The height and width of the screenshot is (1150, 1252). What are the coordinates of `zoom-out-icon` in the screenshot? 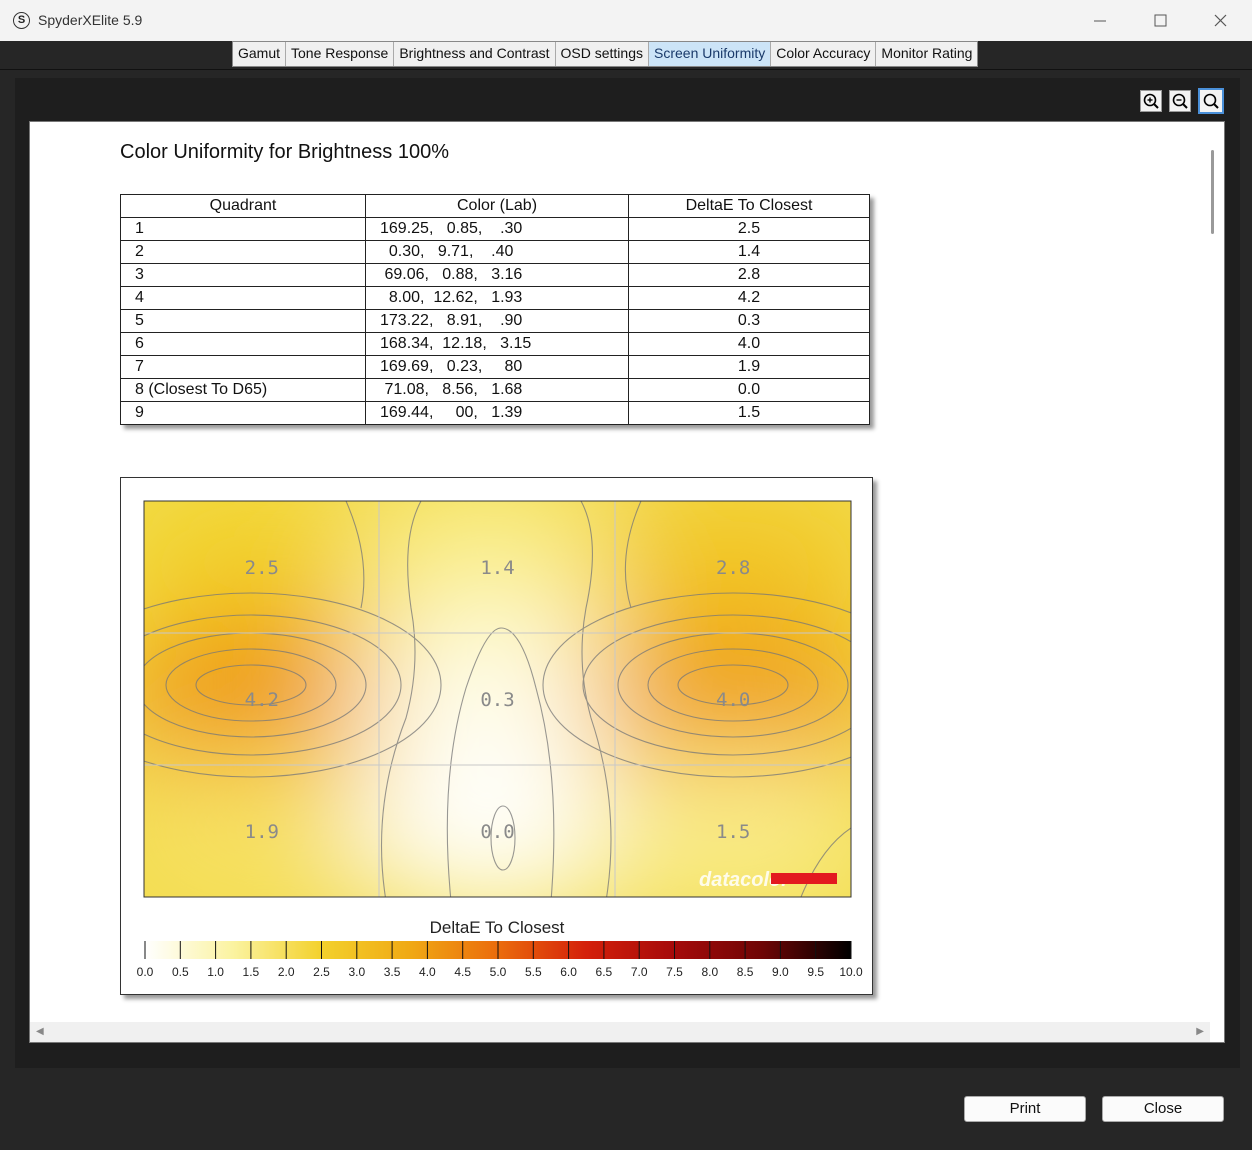 It's located at (1180, 101).